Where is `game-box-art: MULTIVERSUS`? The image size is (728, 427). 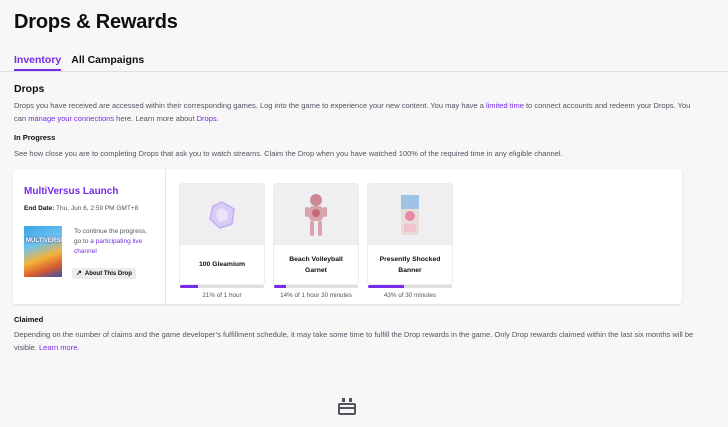 game-box-art: MULTIVERSUS is located at coordinates (43, 251).